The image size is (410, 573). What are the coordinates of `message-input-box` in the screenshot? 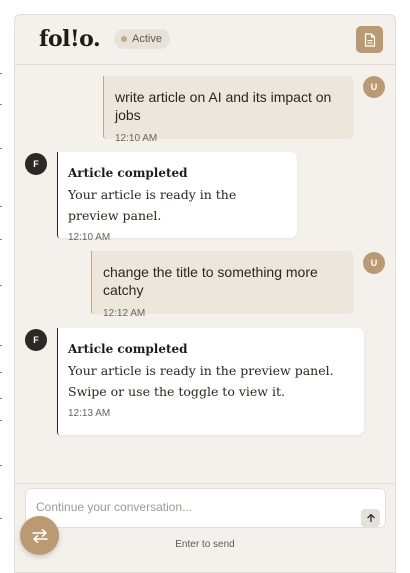 It's located at (205, 508).